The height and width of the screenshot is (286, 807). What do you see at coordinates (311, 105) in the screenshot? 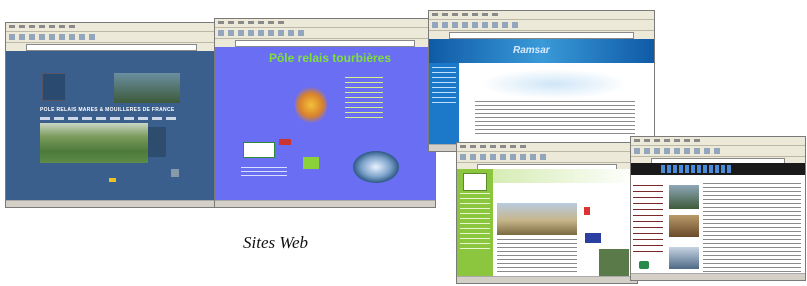
I see `flower-image` at bounding box center [311, 105].